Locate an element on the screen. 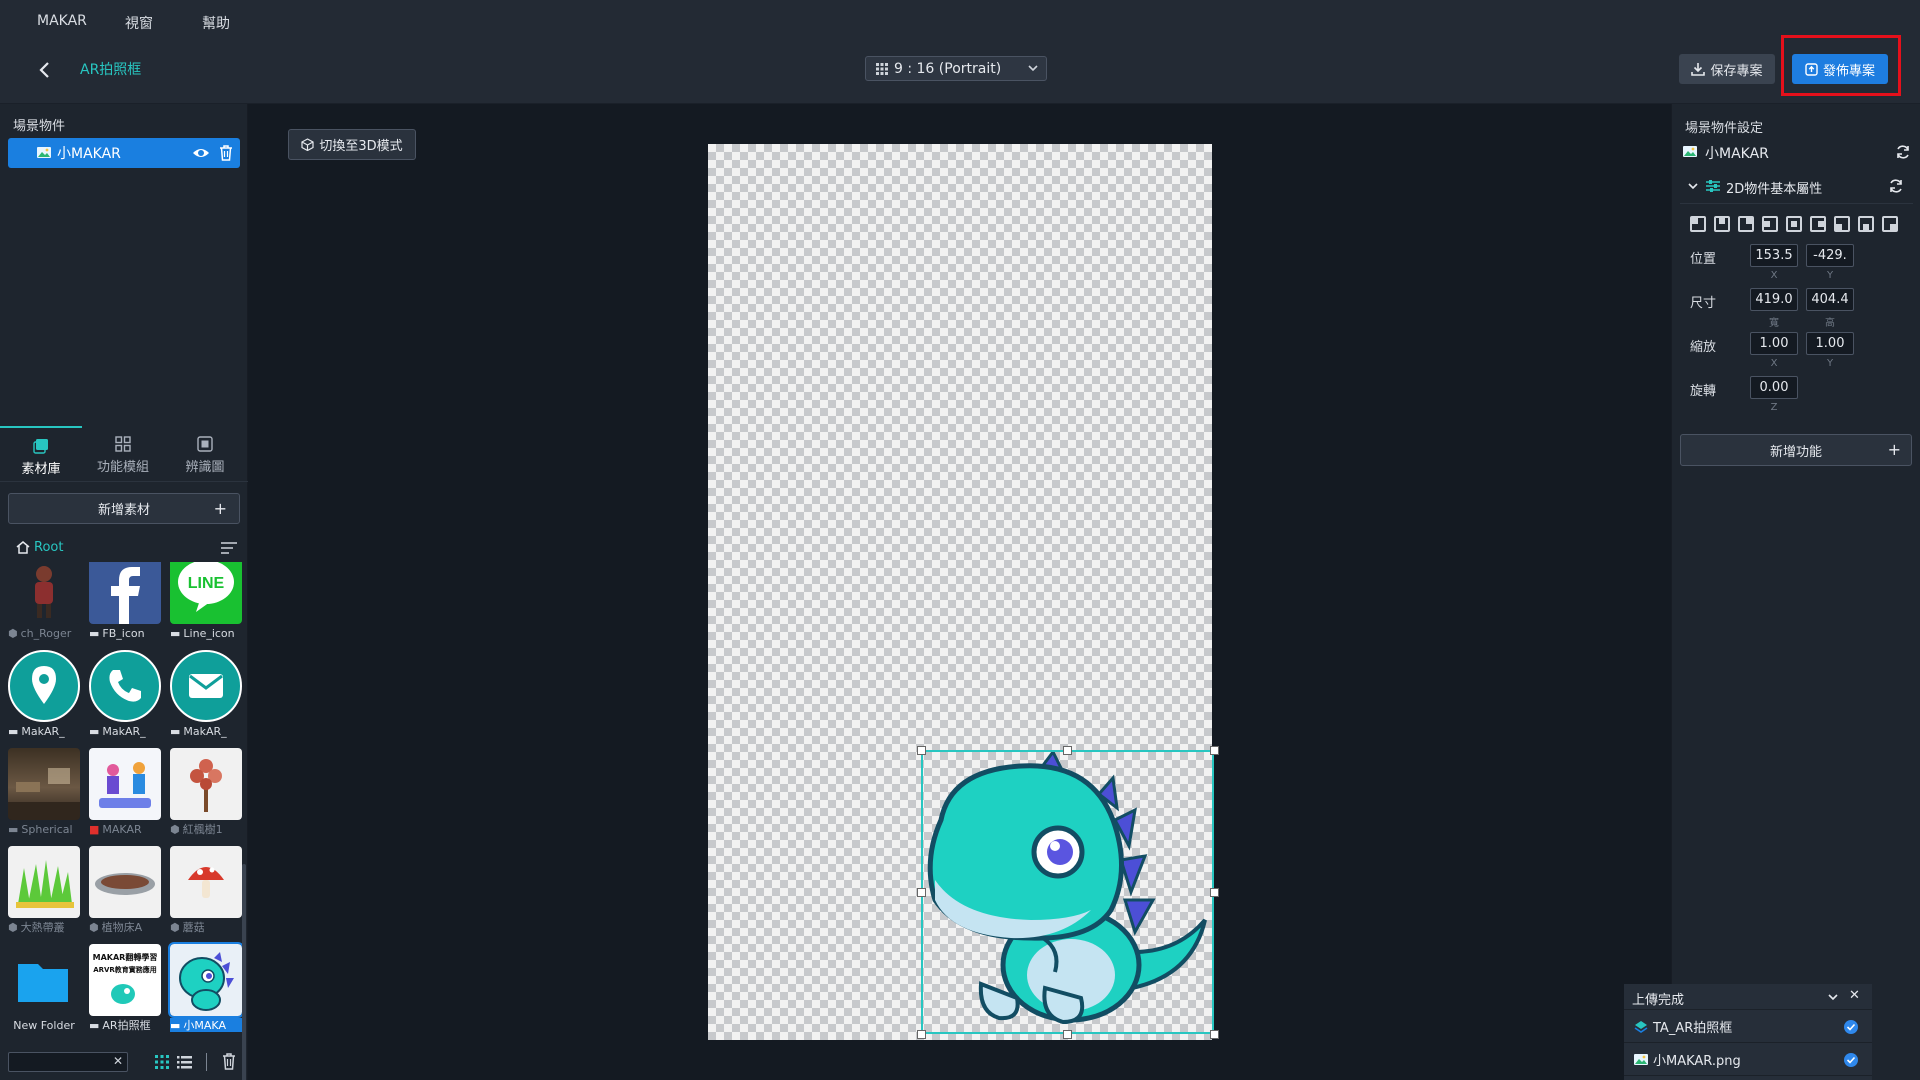 This screenshot has width=1920, height=1080. video-icon: ■ is located at coordinates (94, 829).